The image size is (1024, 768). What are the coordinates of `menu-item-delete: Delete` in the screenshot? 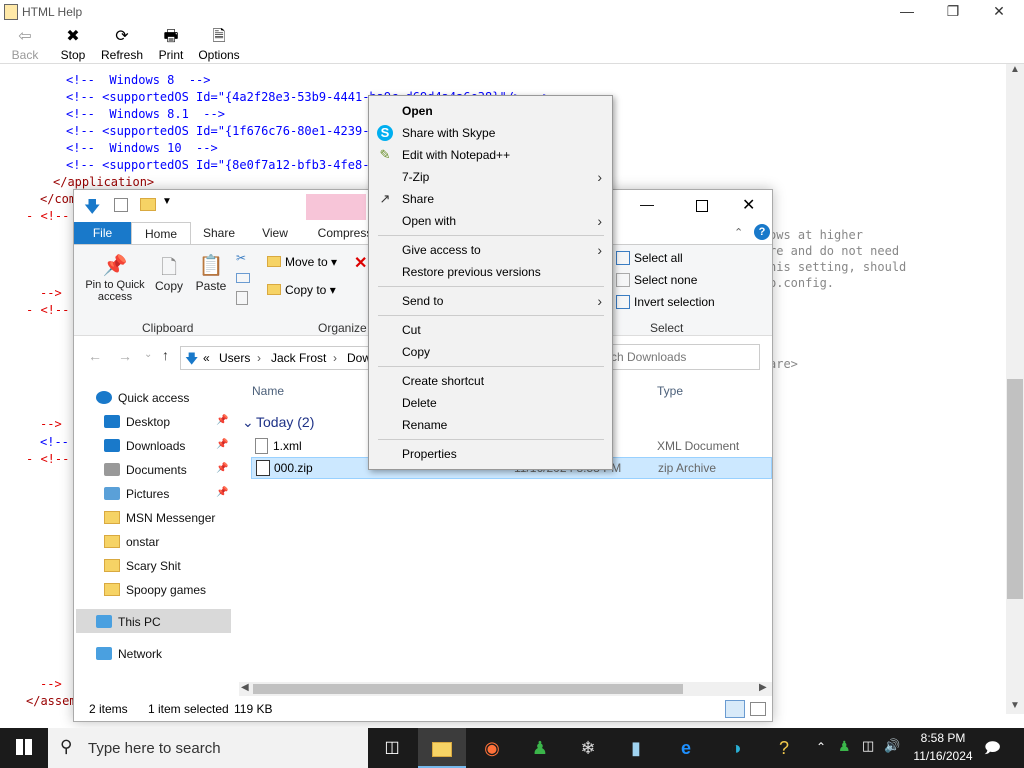 It's located at (490, 403).